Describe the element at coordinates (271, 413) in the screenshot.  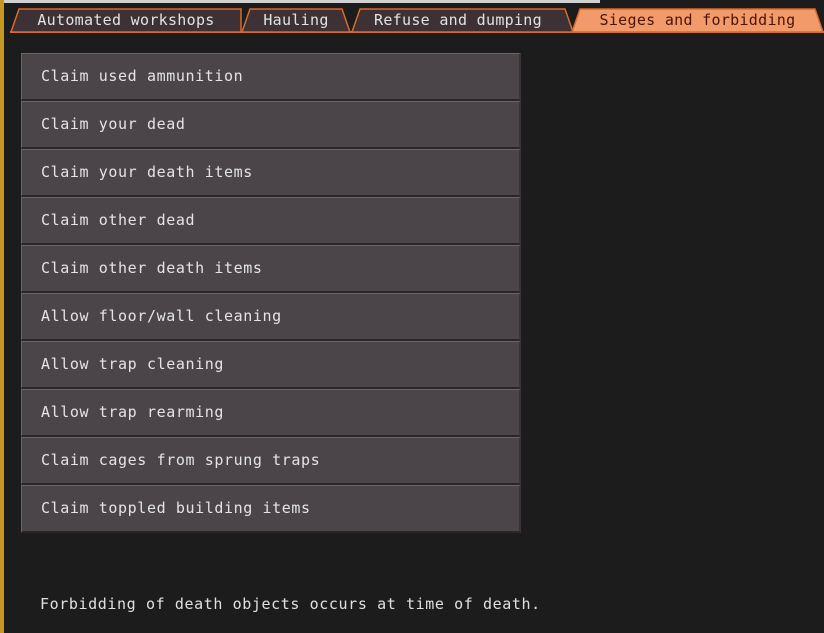
I see `allow-trap-rearming-button: Allow trap rearming` at that location.